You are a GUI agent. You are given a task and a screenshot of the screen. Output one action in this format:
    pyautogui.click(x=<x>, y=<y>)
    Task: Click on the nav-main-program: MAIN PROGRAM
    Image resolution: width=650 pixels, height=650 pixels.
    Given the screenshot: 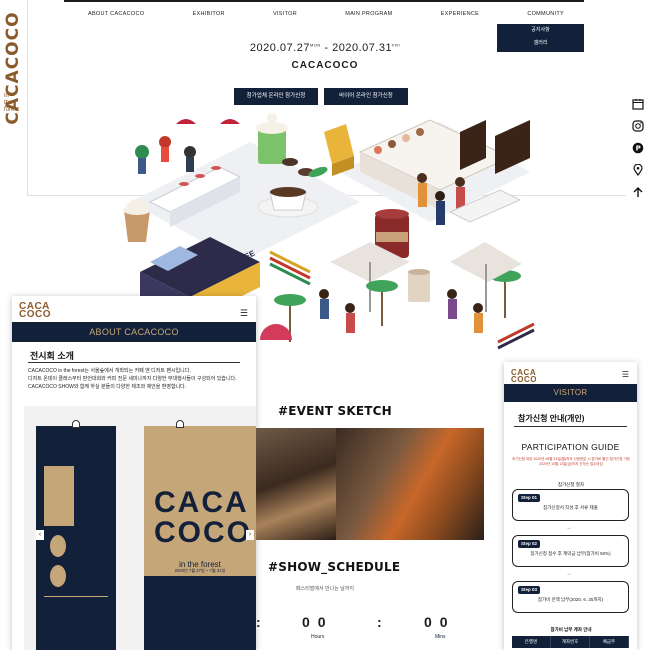 What is the action you would take?
    pyautogui.click(x=368, y=14)
    